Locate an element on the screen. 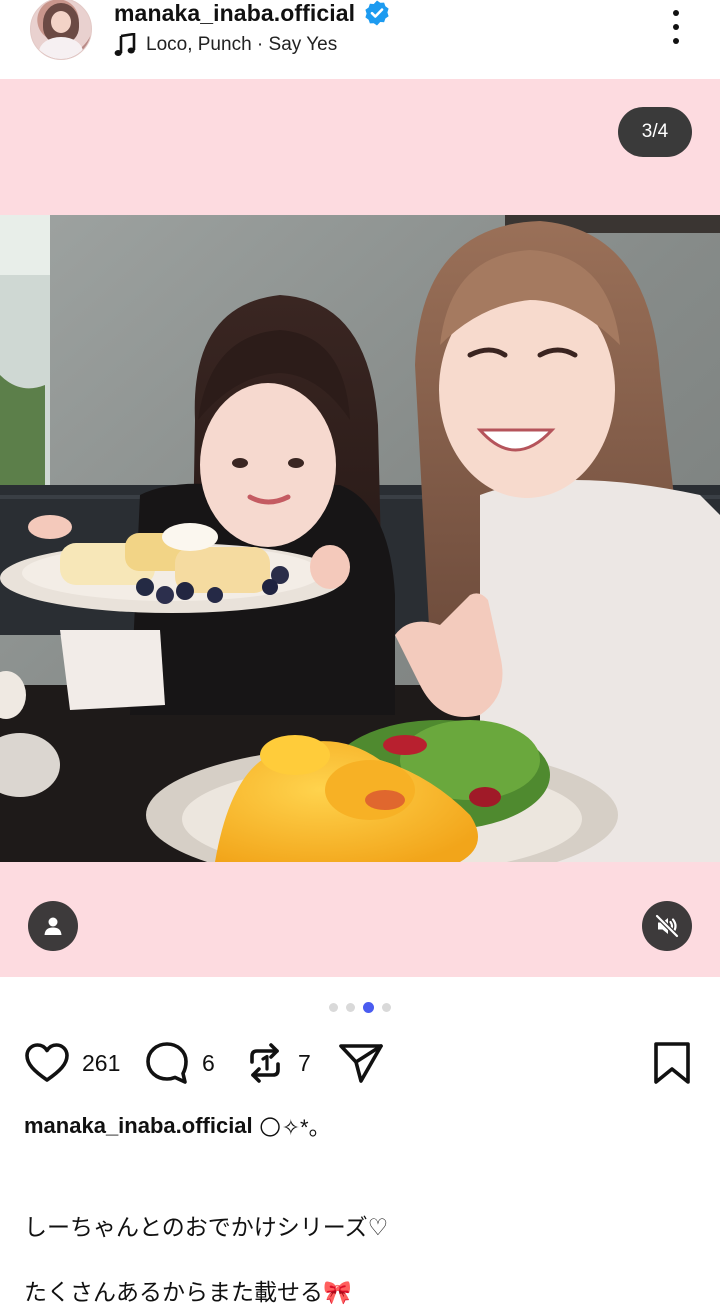 This screenshot has height=1307, width=720. repost-icon is located at coordinates (265, 1063).